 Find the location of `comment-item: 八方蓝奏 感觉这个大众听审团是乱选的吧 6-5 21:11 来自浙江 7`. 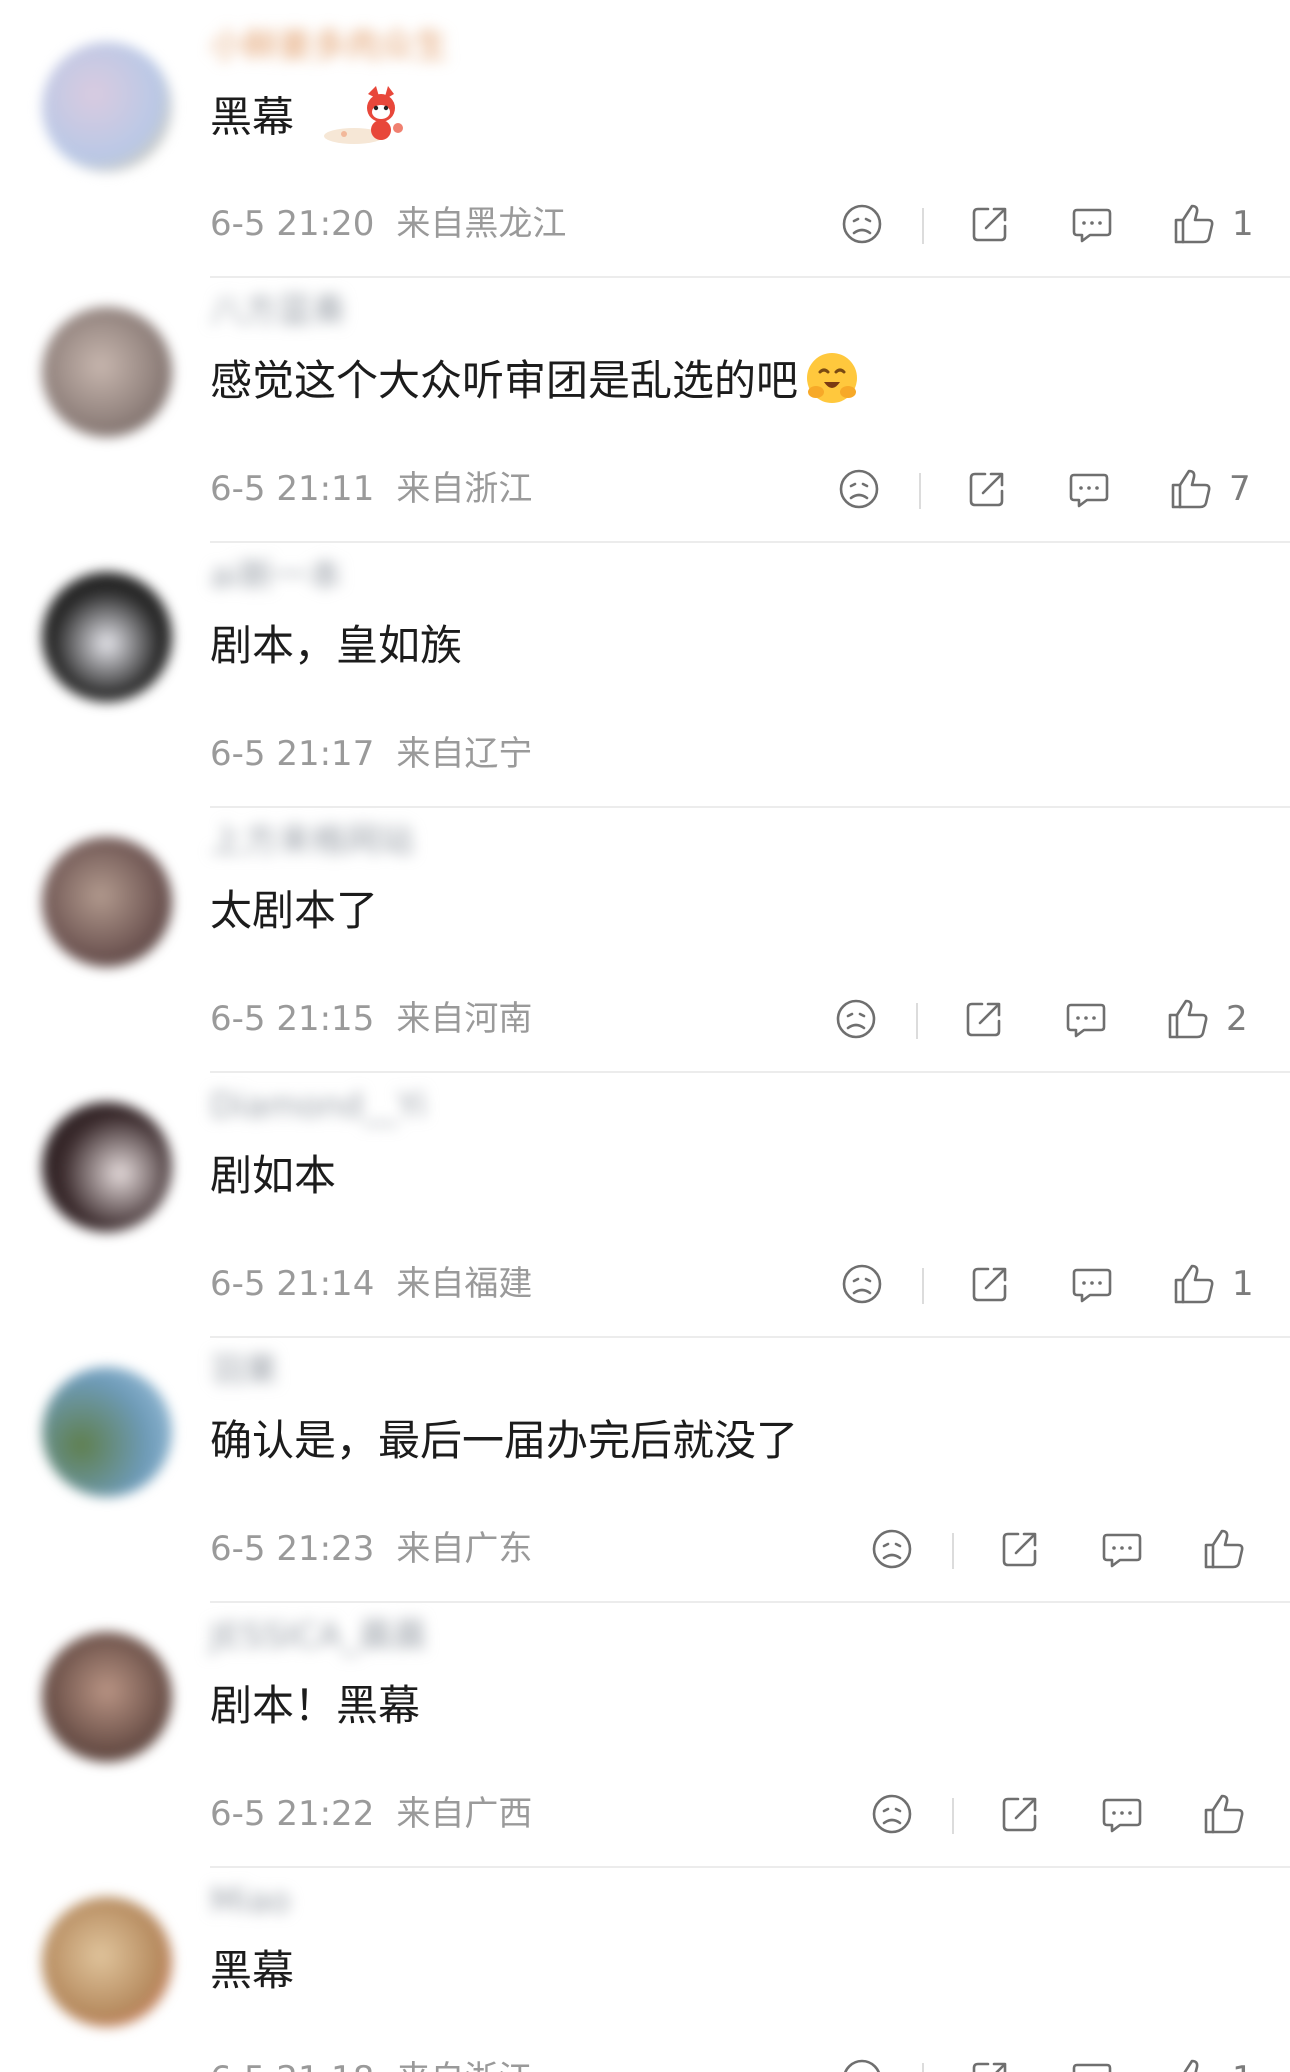

comment-item: 八方蓝奏 感觉这个大众听审团是乱选的吧 6-5 21:11 来自浙江 7 is located at coordinates (645, 404).